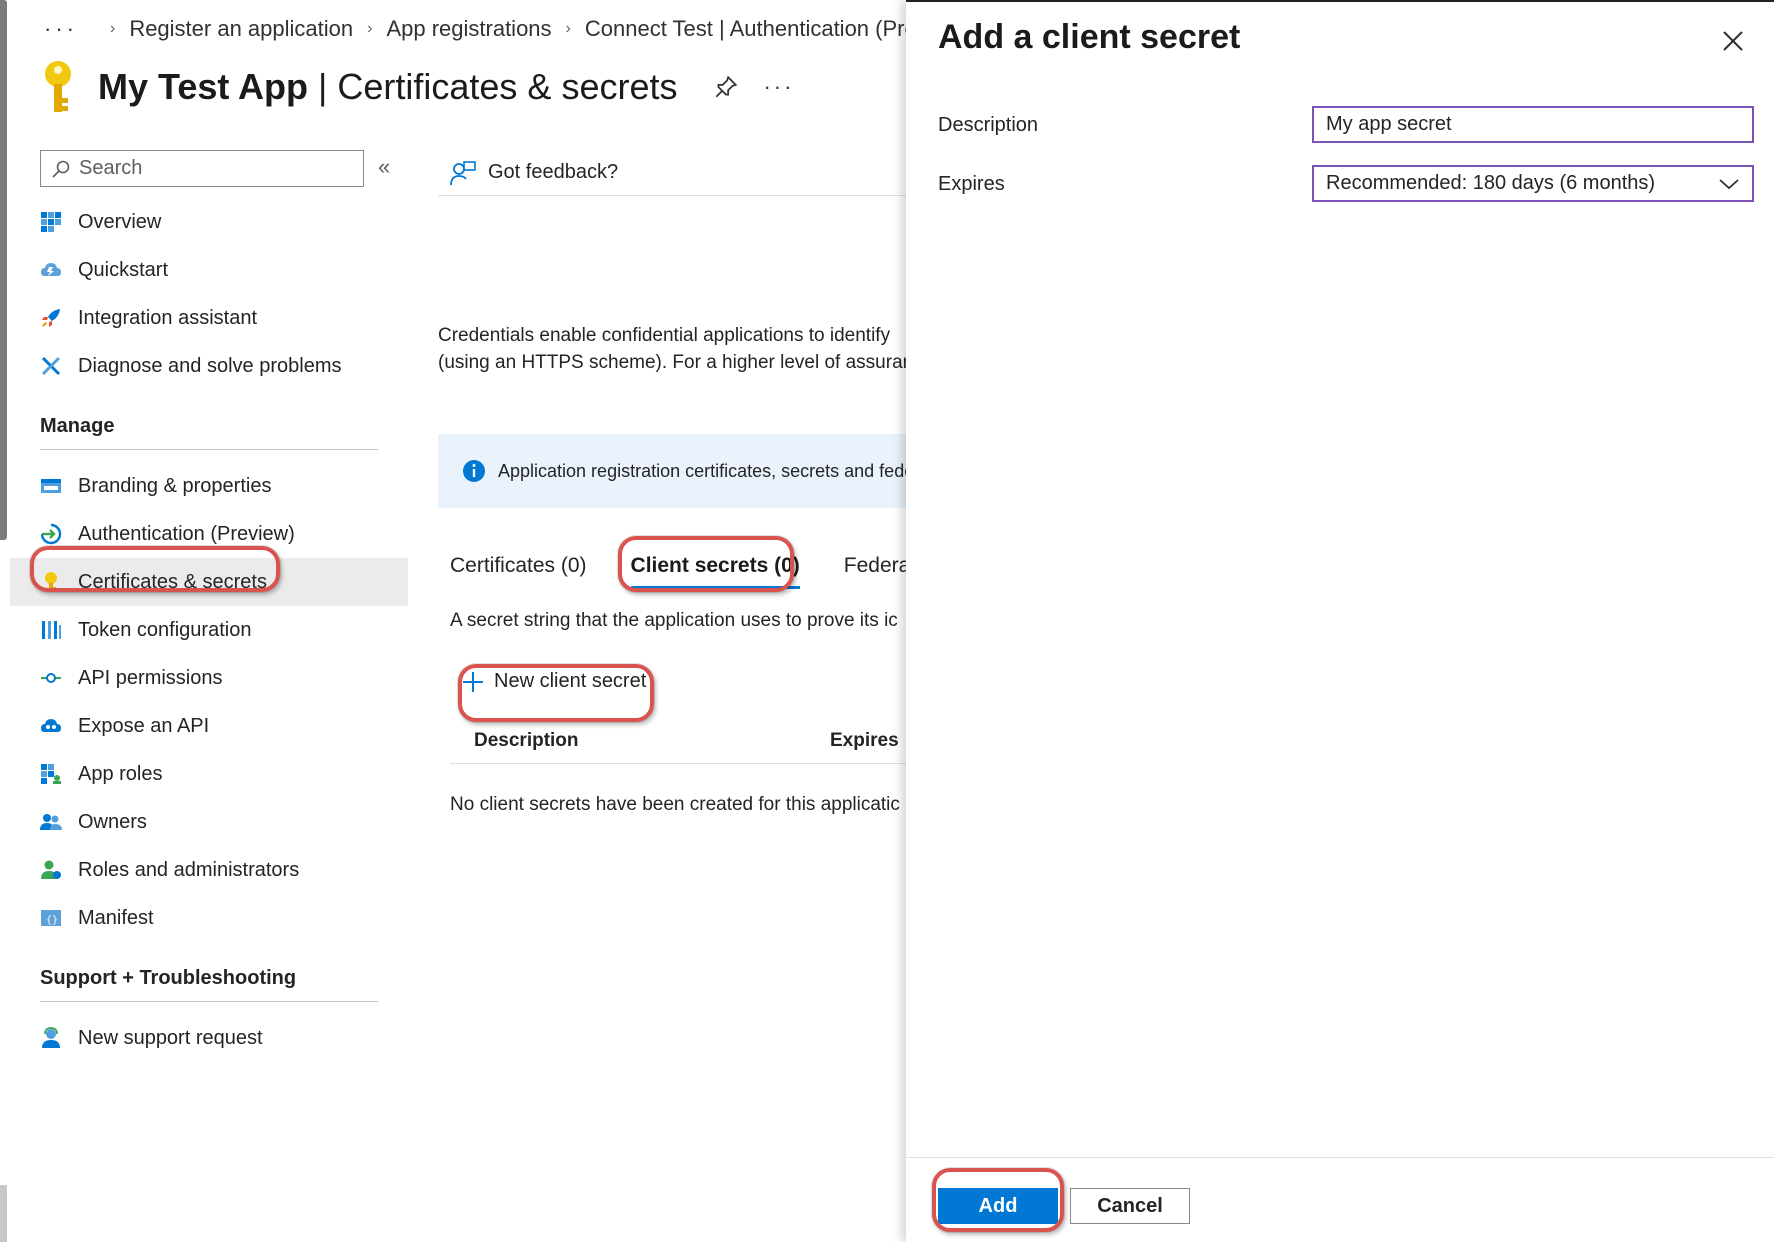 The height and width of the screenshot is (1242, 1774). Describe the element at coordinates (209, 918) in the screenshot. I see `sidebar-item-manifest: {} Manifest` at that location.